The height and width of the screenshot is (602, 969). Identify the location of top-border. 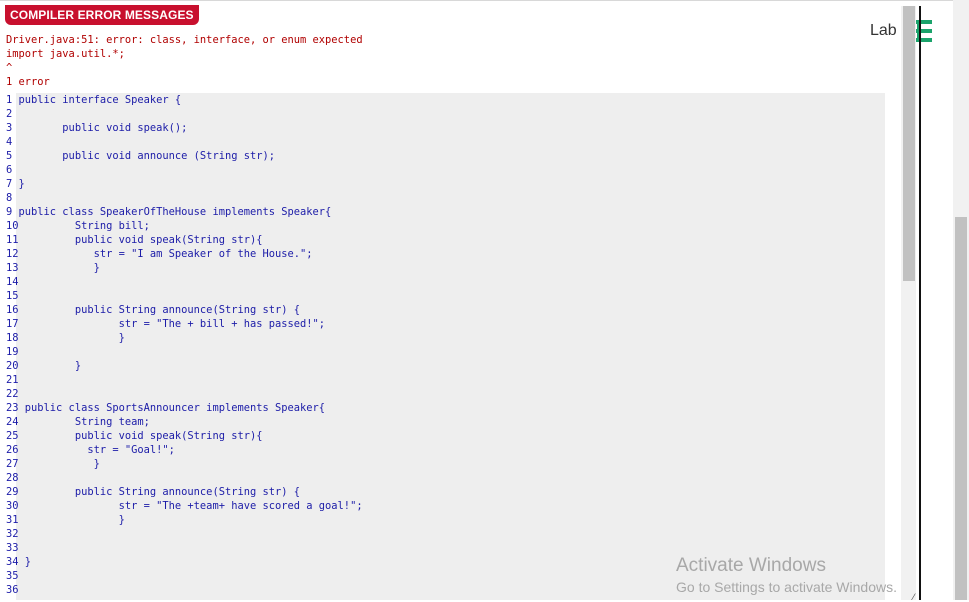
(484, 0).